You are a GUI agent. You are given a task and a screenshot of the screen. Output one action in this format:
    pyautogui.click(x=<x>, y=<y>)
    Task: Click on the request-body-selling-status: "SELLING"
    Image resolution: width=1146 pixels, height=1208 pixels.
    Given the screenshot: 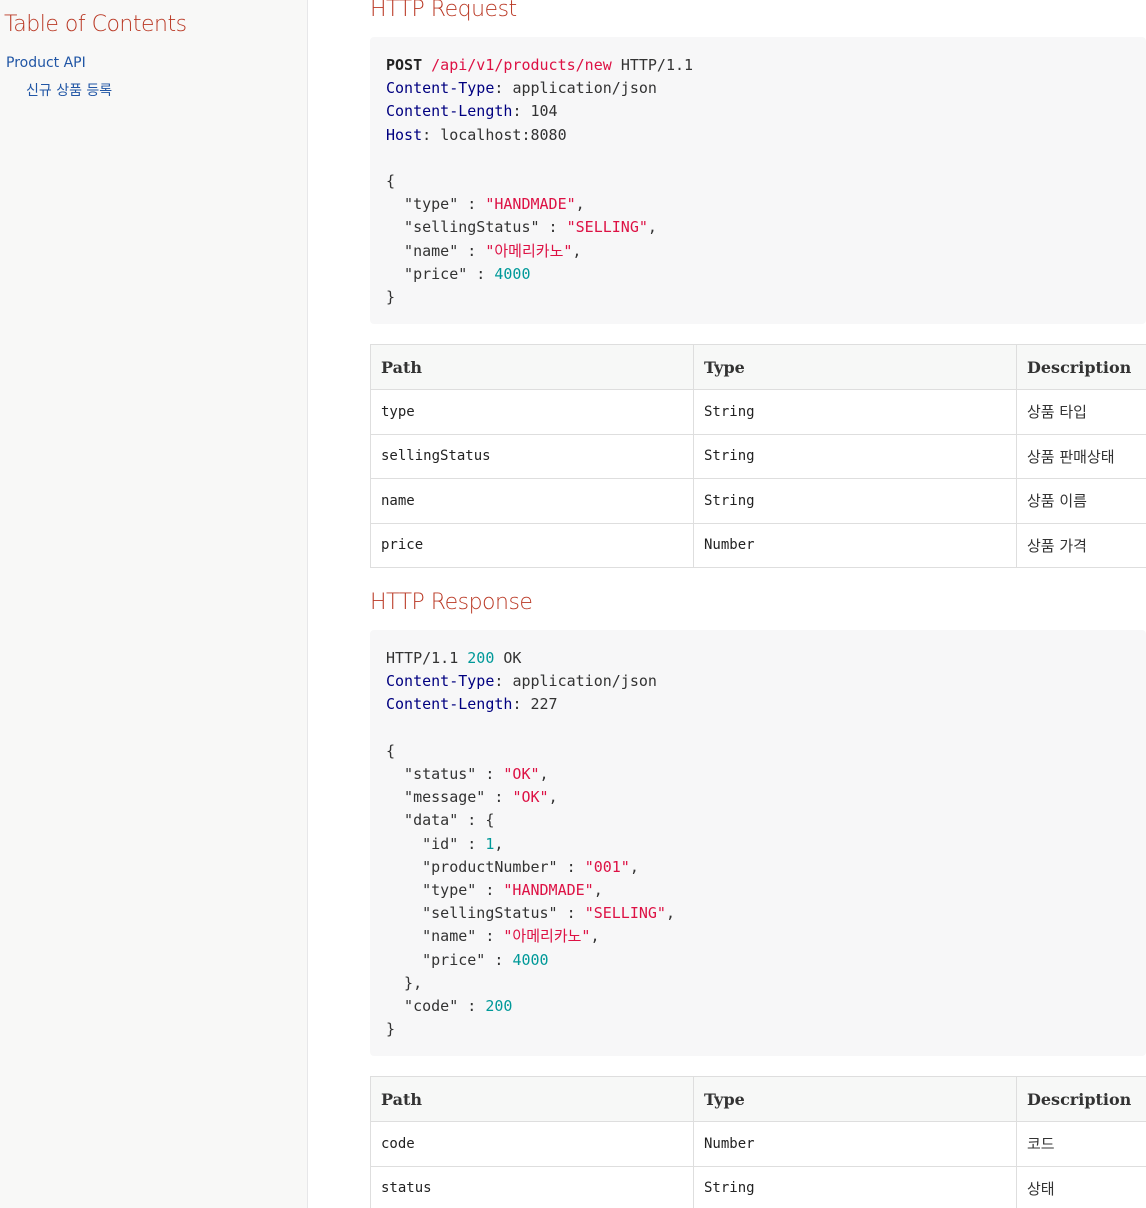 What is the action you would take?
    pyautogui.click(x=607, y=227)
    